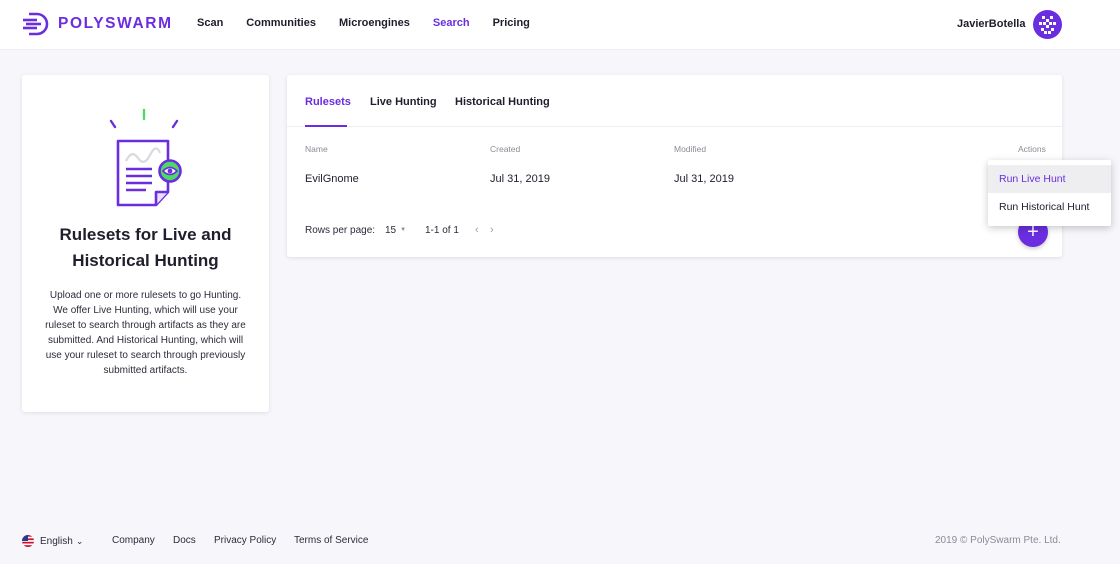  I want to click on rows-per-page-label: Rows per page:, so click(340, 230).